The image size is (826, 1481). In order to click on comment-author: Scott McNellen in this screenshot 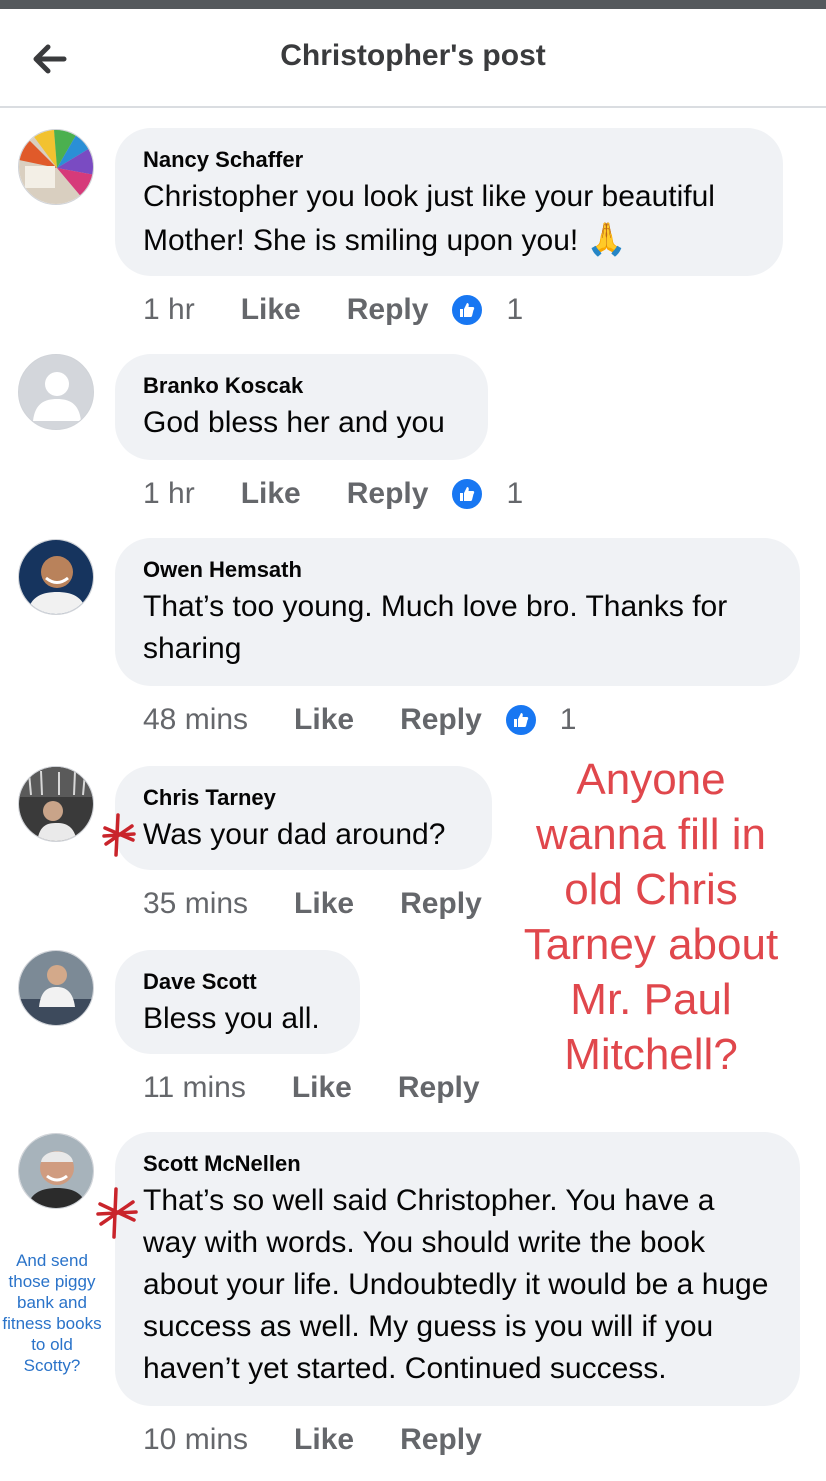, I will do `click(457, 1164)`.